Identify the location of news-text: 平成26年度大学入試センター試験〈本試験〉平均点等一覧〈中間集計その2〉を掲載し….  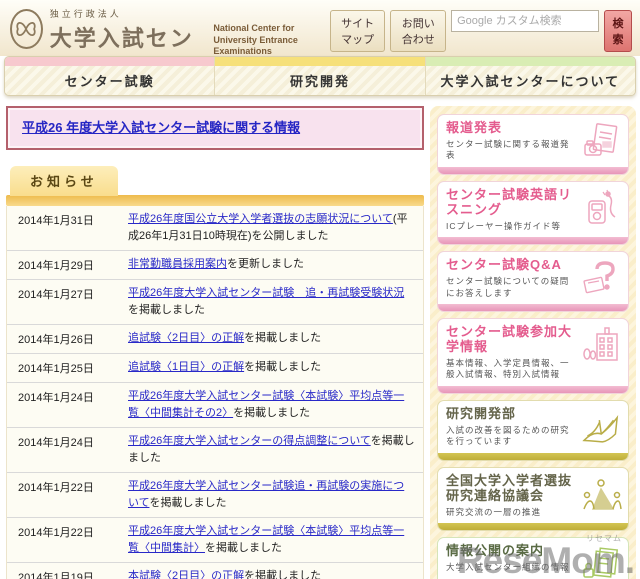
(275, 404).